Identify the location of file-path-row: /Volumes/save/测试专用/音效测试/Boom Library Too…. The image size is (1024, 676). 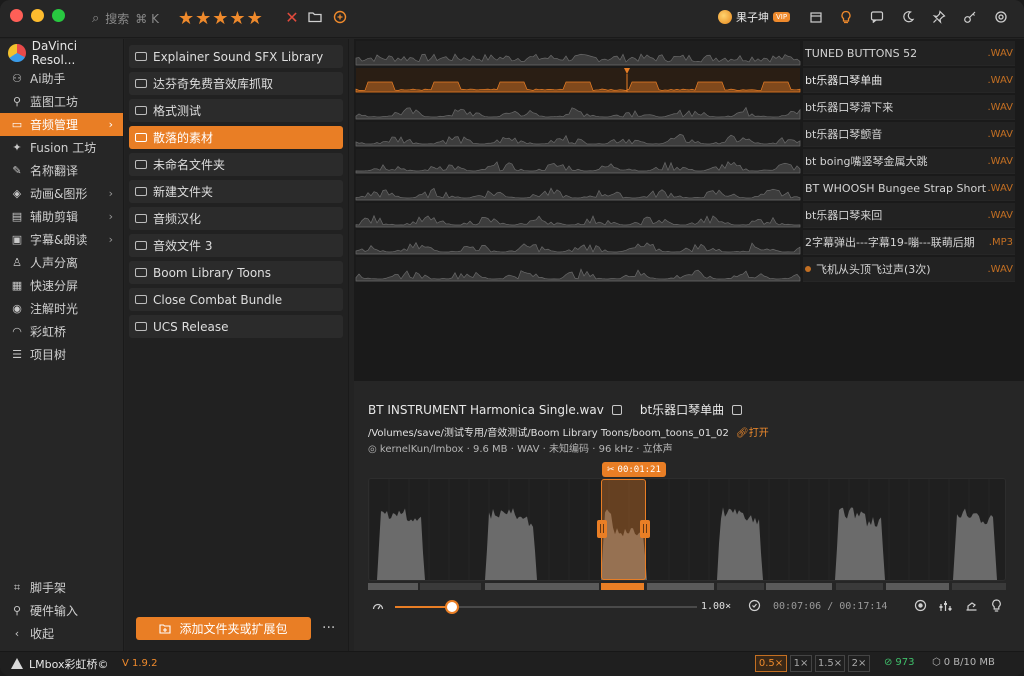
(568, 431).